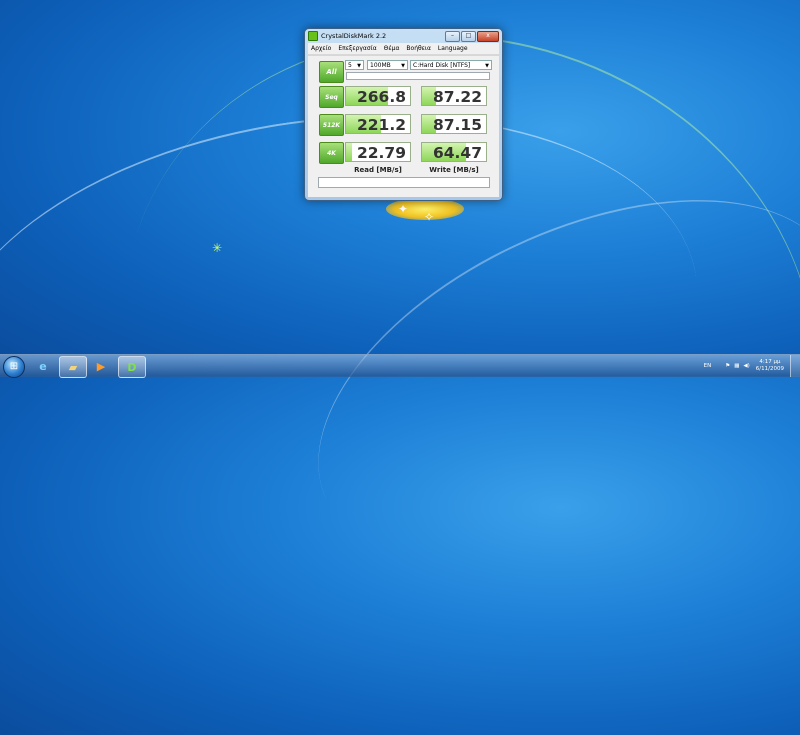 This screenshot has width=800, height=735. What do you see at coordinates (429, 217) in the screenshot?
I see `sparkle-icon: ✧` at bounding box center [429, 217].